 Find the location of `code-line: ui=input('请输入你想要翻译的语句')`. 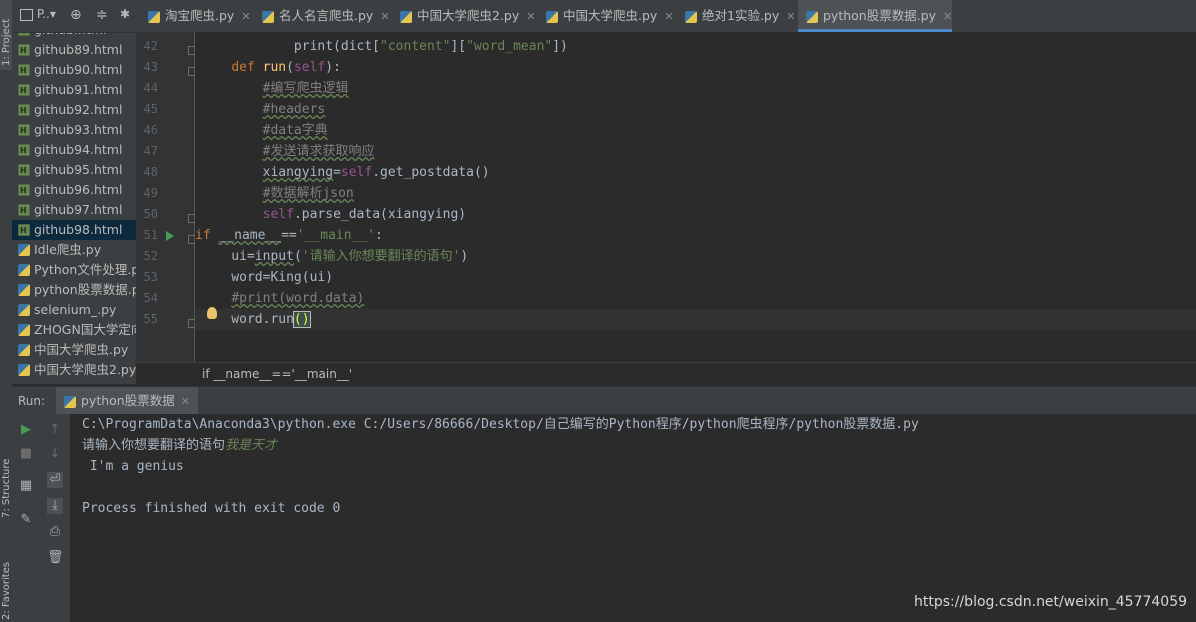

code-line: ui=input('请输入你想要翻译的语句') is located at coordinates (334, 256).